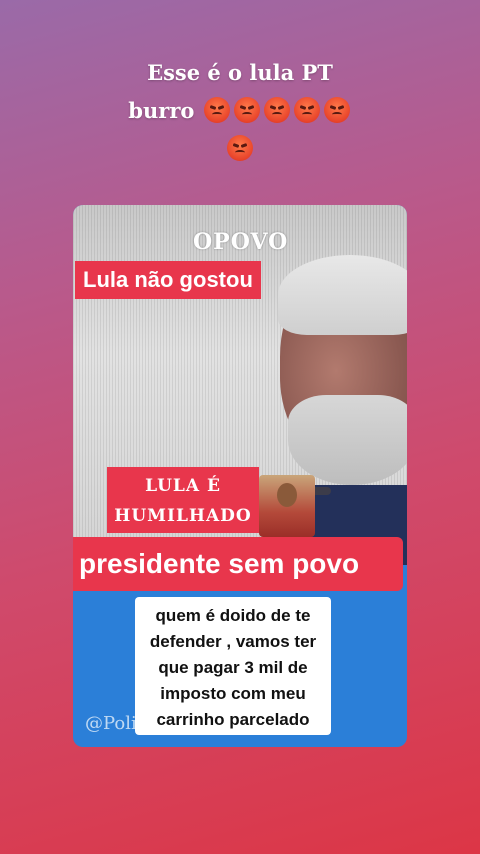 The image size is (480, 854). I want to click on caption-line-1: Esse é o lula PT, so click(240, 72).